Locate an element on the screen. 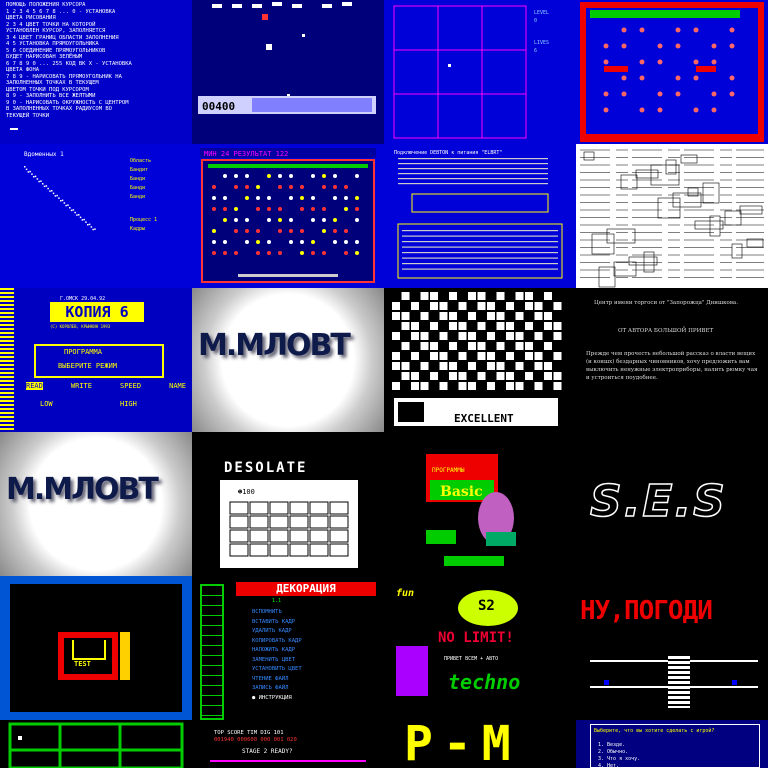 The height and width of the screenshot is (768, 768). tile-basic: Basic ПРОГРАММЫ is located at coordinates (480, 504).